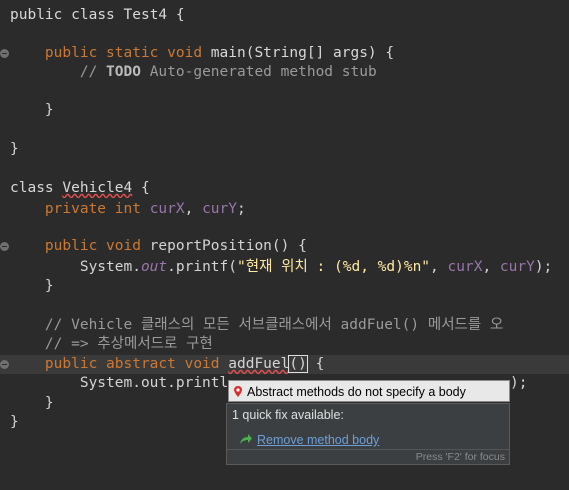 This screenshot has height=490, width=569. I want to click on quick-fix-label: Remove method body, so click(318, 440).